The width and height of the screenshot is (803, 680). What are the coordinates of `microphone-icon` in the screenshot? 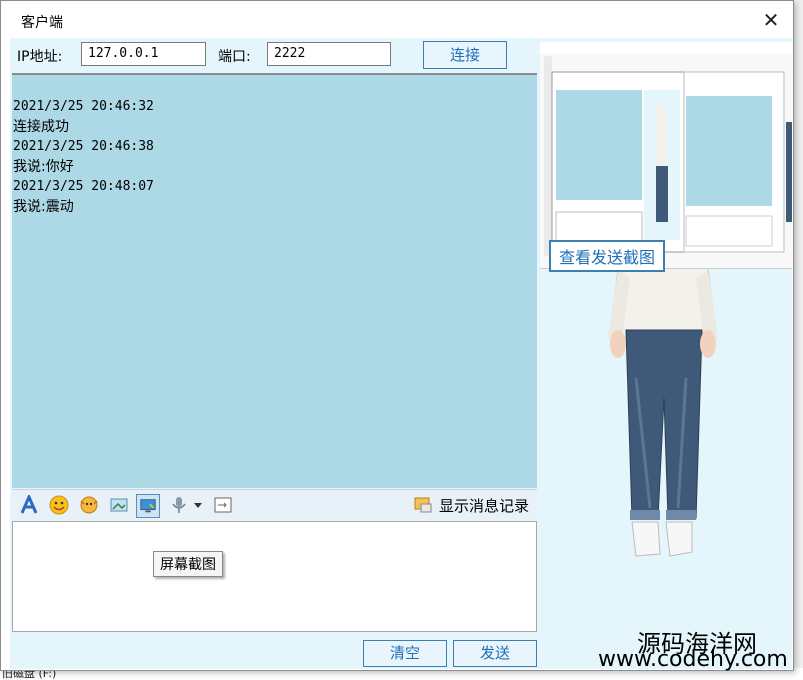 It's located at (179, 505).